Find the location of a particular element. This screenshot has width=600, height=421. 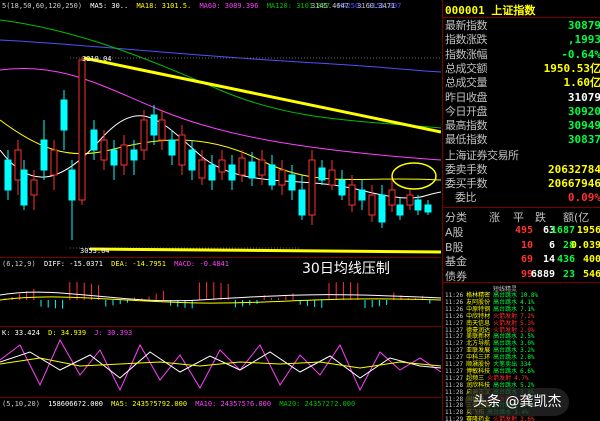

stats-cell-down: 1687 is located at coordinates (562, 230).